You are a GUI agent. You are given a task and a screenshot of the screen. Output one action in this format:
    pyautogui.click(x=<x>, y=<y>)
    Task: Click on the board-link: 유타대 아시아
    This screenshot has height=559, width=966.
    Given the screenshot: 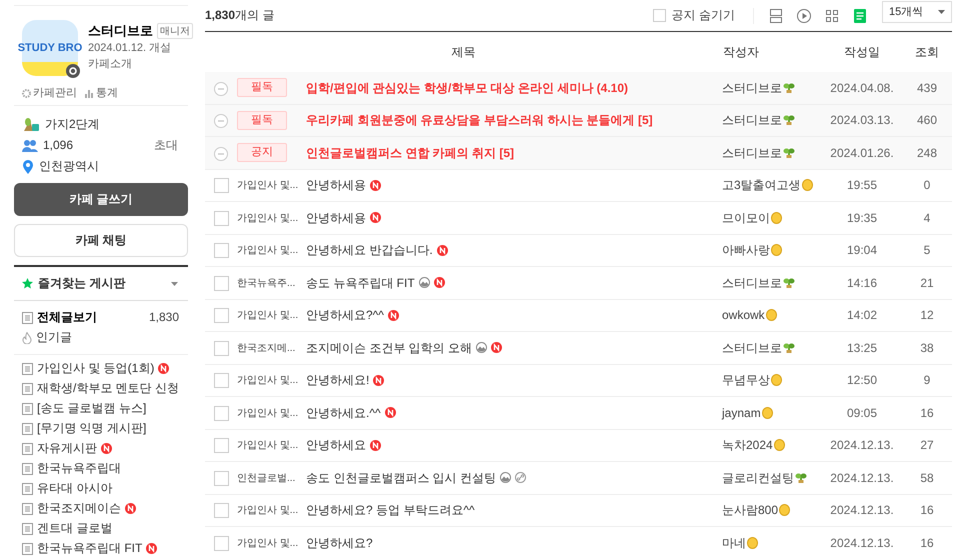 What is the action you would take?
    pyautogui.click(x=74, y=488)
    